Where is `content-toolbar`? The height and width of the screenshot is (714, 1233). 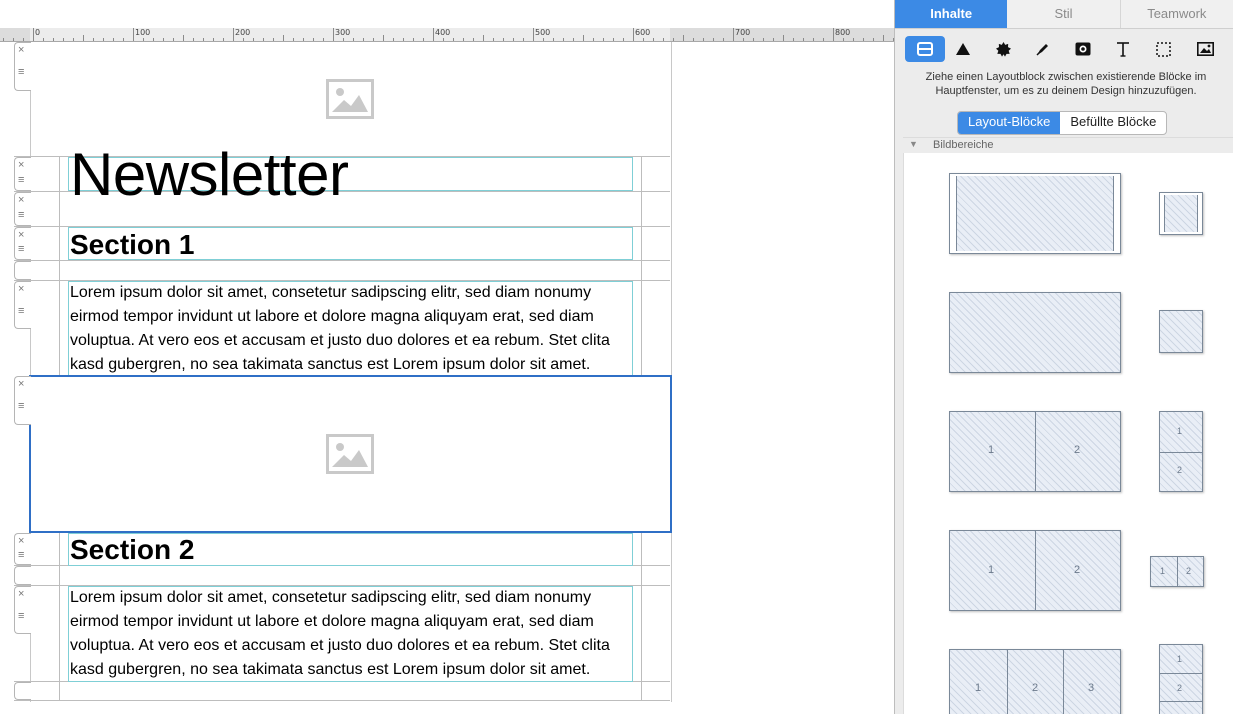 content-toolbar is located at coordinates (1066, 49).